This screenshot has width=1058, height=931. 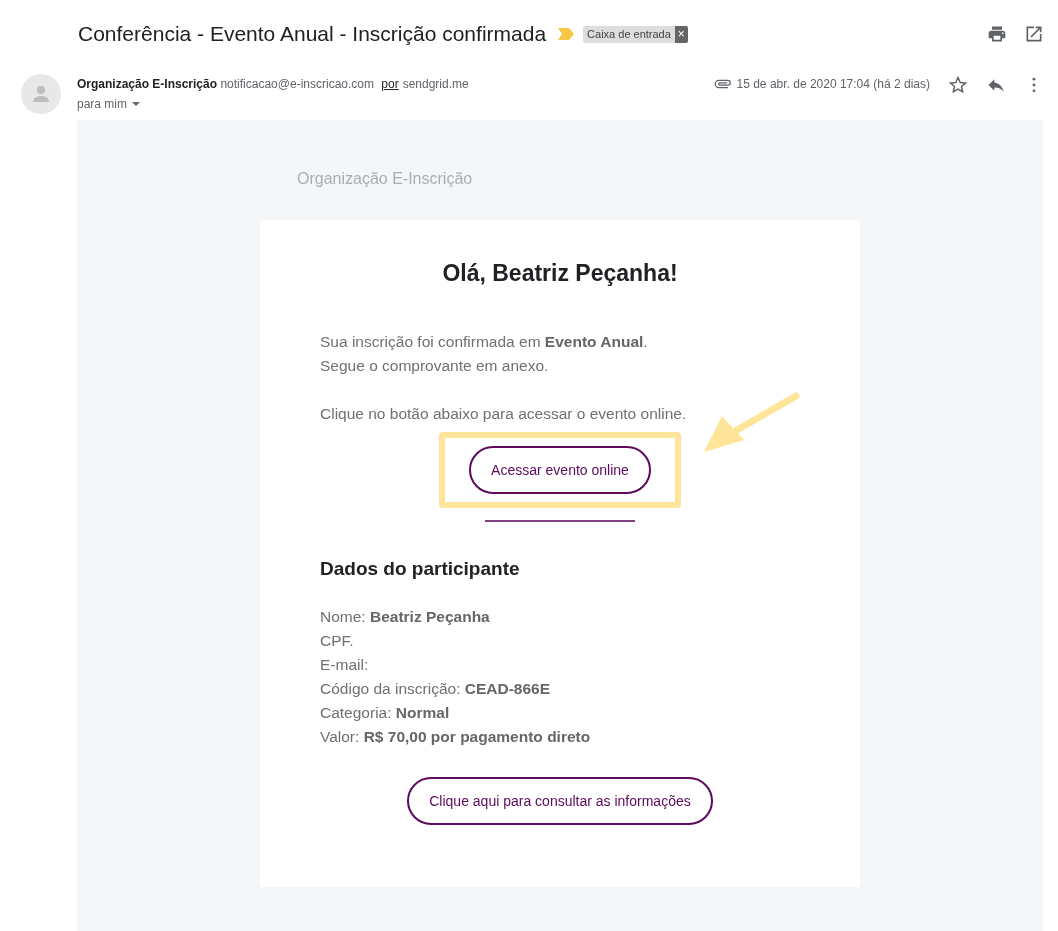 I want to click on via-domain: sendgrid.me, so click(x=435, y=84).